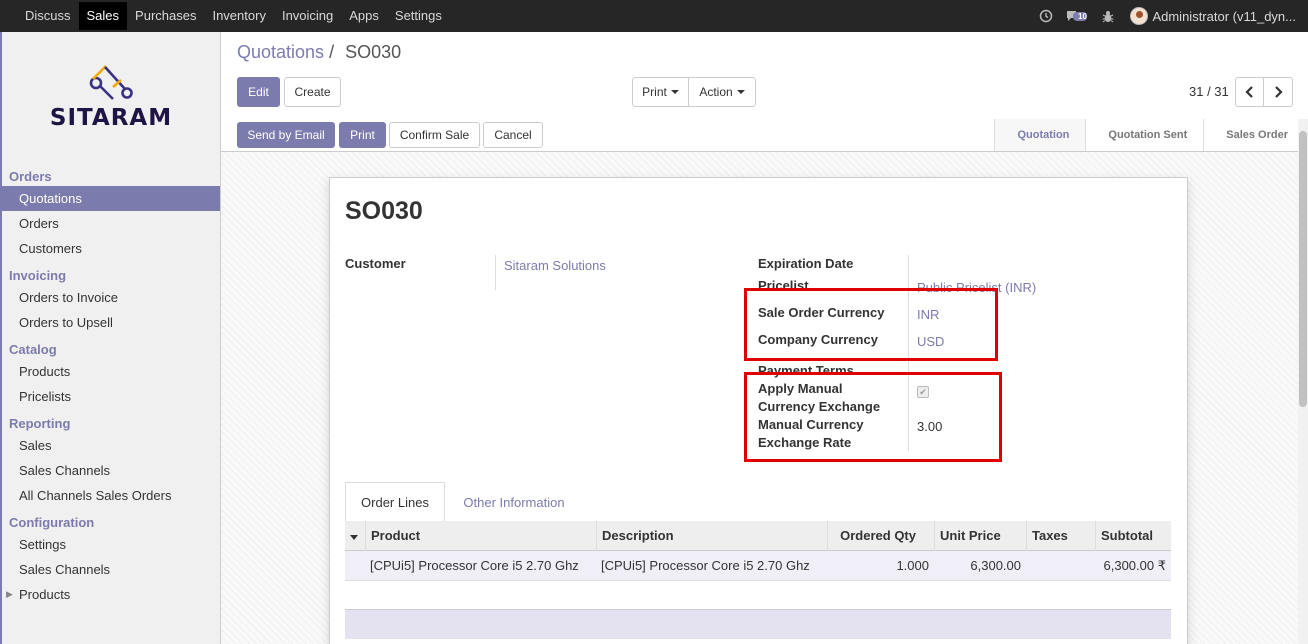  What do you see at coordinates (1133, 566) in the screenshot?
I see `cell-subtotal: 6,300.00 ₹` at bounding box center [1133, 566].